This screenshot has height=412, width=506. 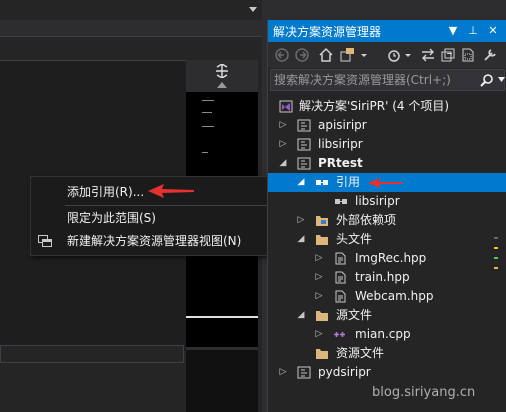 I want to click on search-icon, so click(x=487, y=80).